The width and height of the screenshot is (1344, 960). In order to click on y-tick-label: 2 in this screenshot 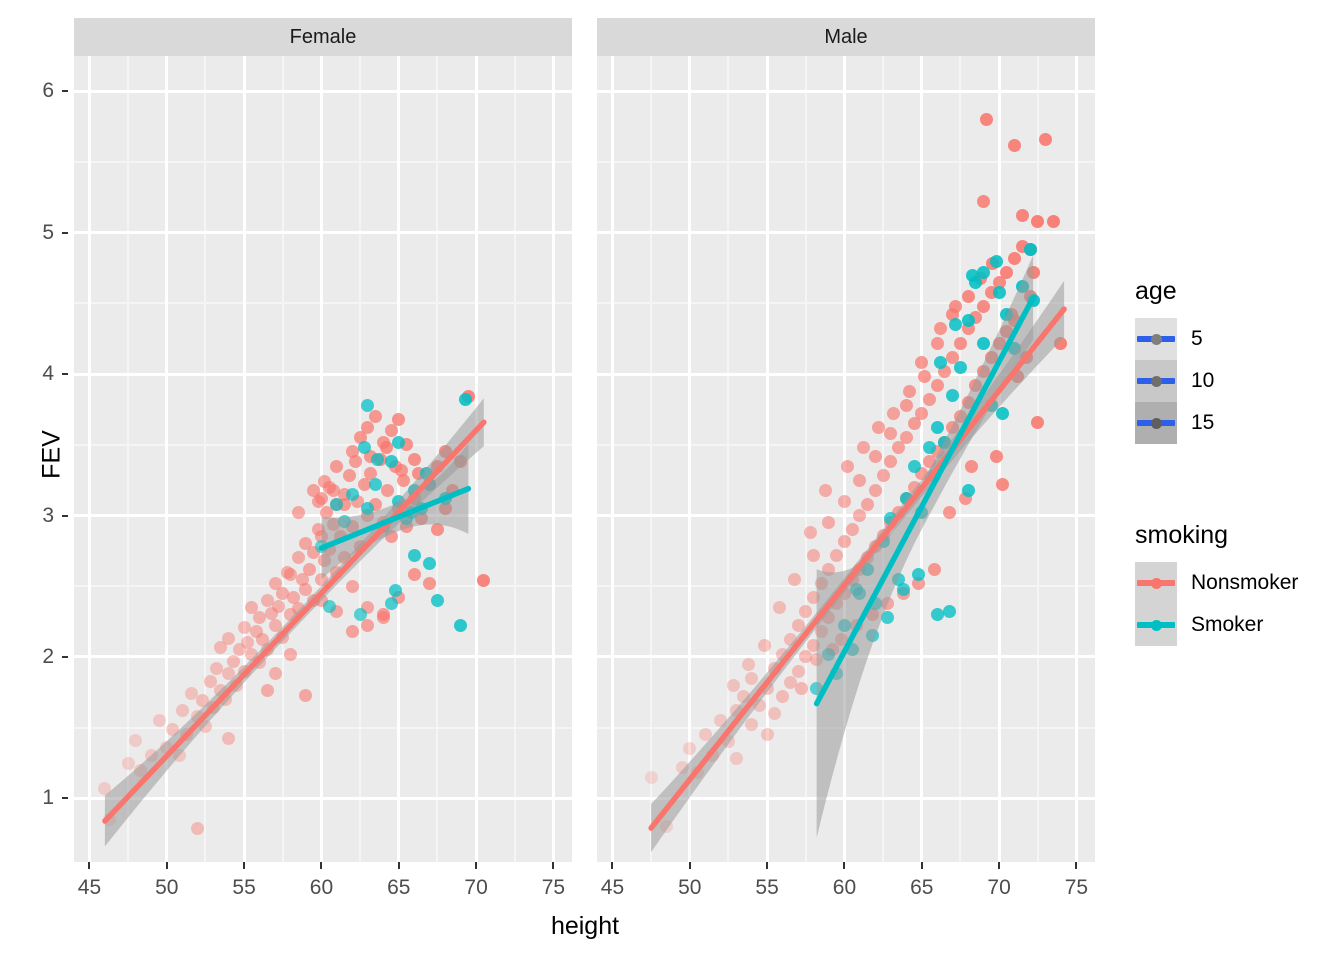, I will do `click(48, 656)`.